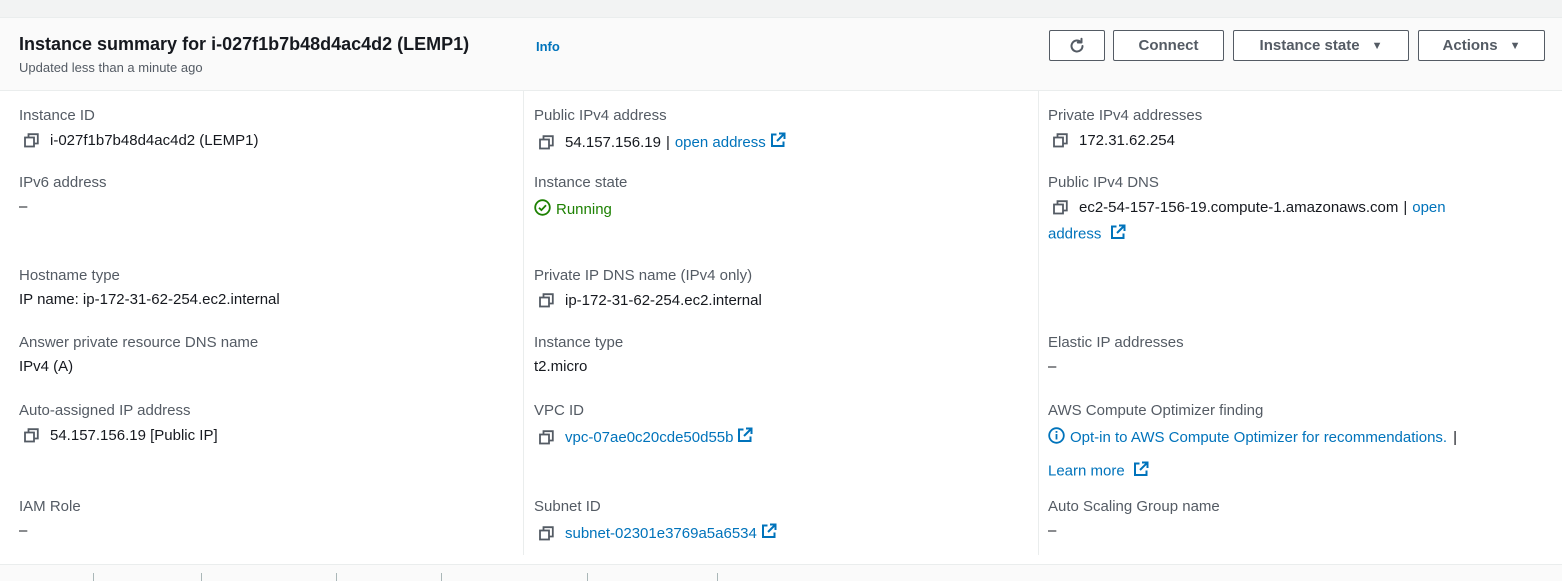 The image size is (1562, 581). Describe the element at coordinates (584, 209) in the screenshot. I see `instance-state-value: Running` at that location.